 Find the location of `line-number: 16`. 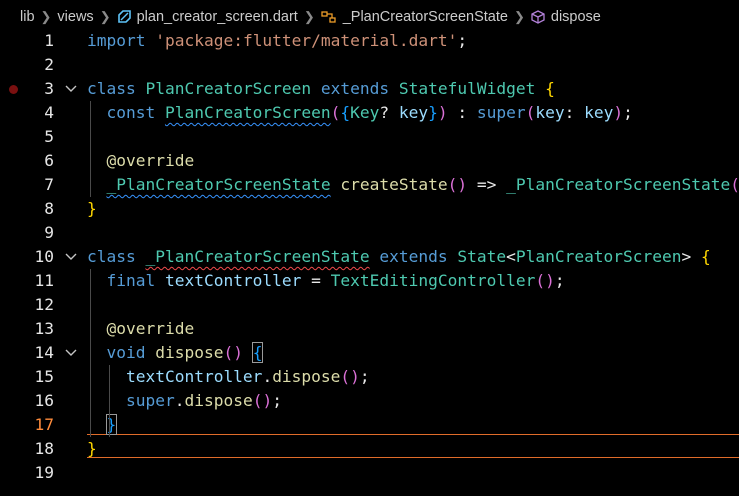

line-number: 16 is located at coordinates (44, 400).